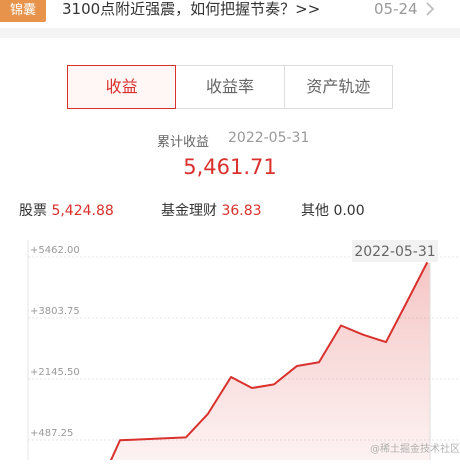  What do you see at coordinates (348, 211) in the screenshot?
I see `breakdown-value: 0.00` at bounding box center [348, 211].